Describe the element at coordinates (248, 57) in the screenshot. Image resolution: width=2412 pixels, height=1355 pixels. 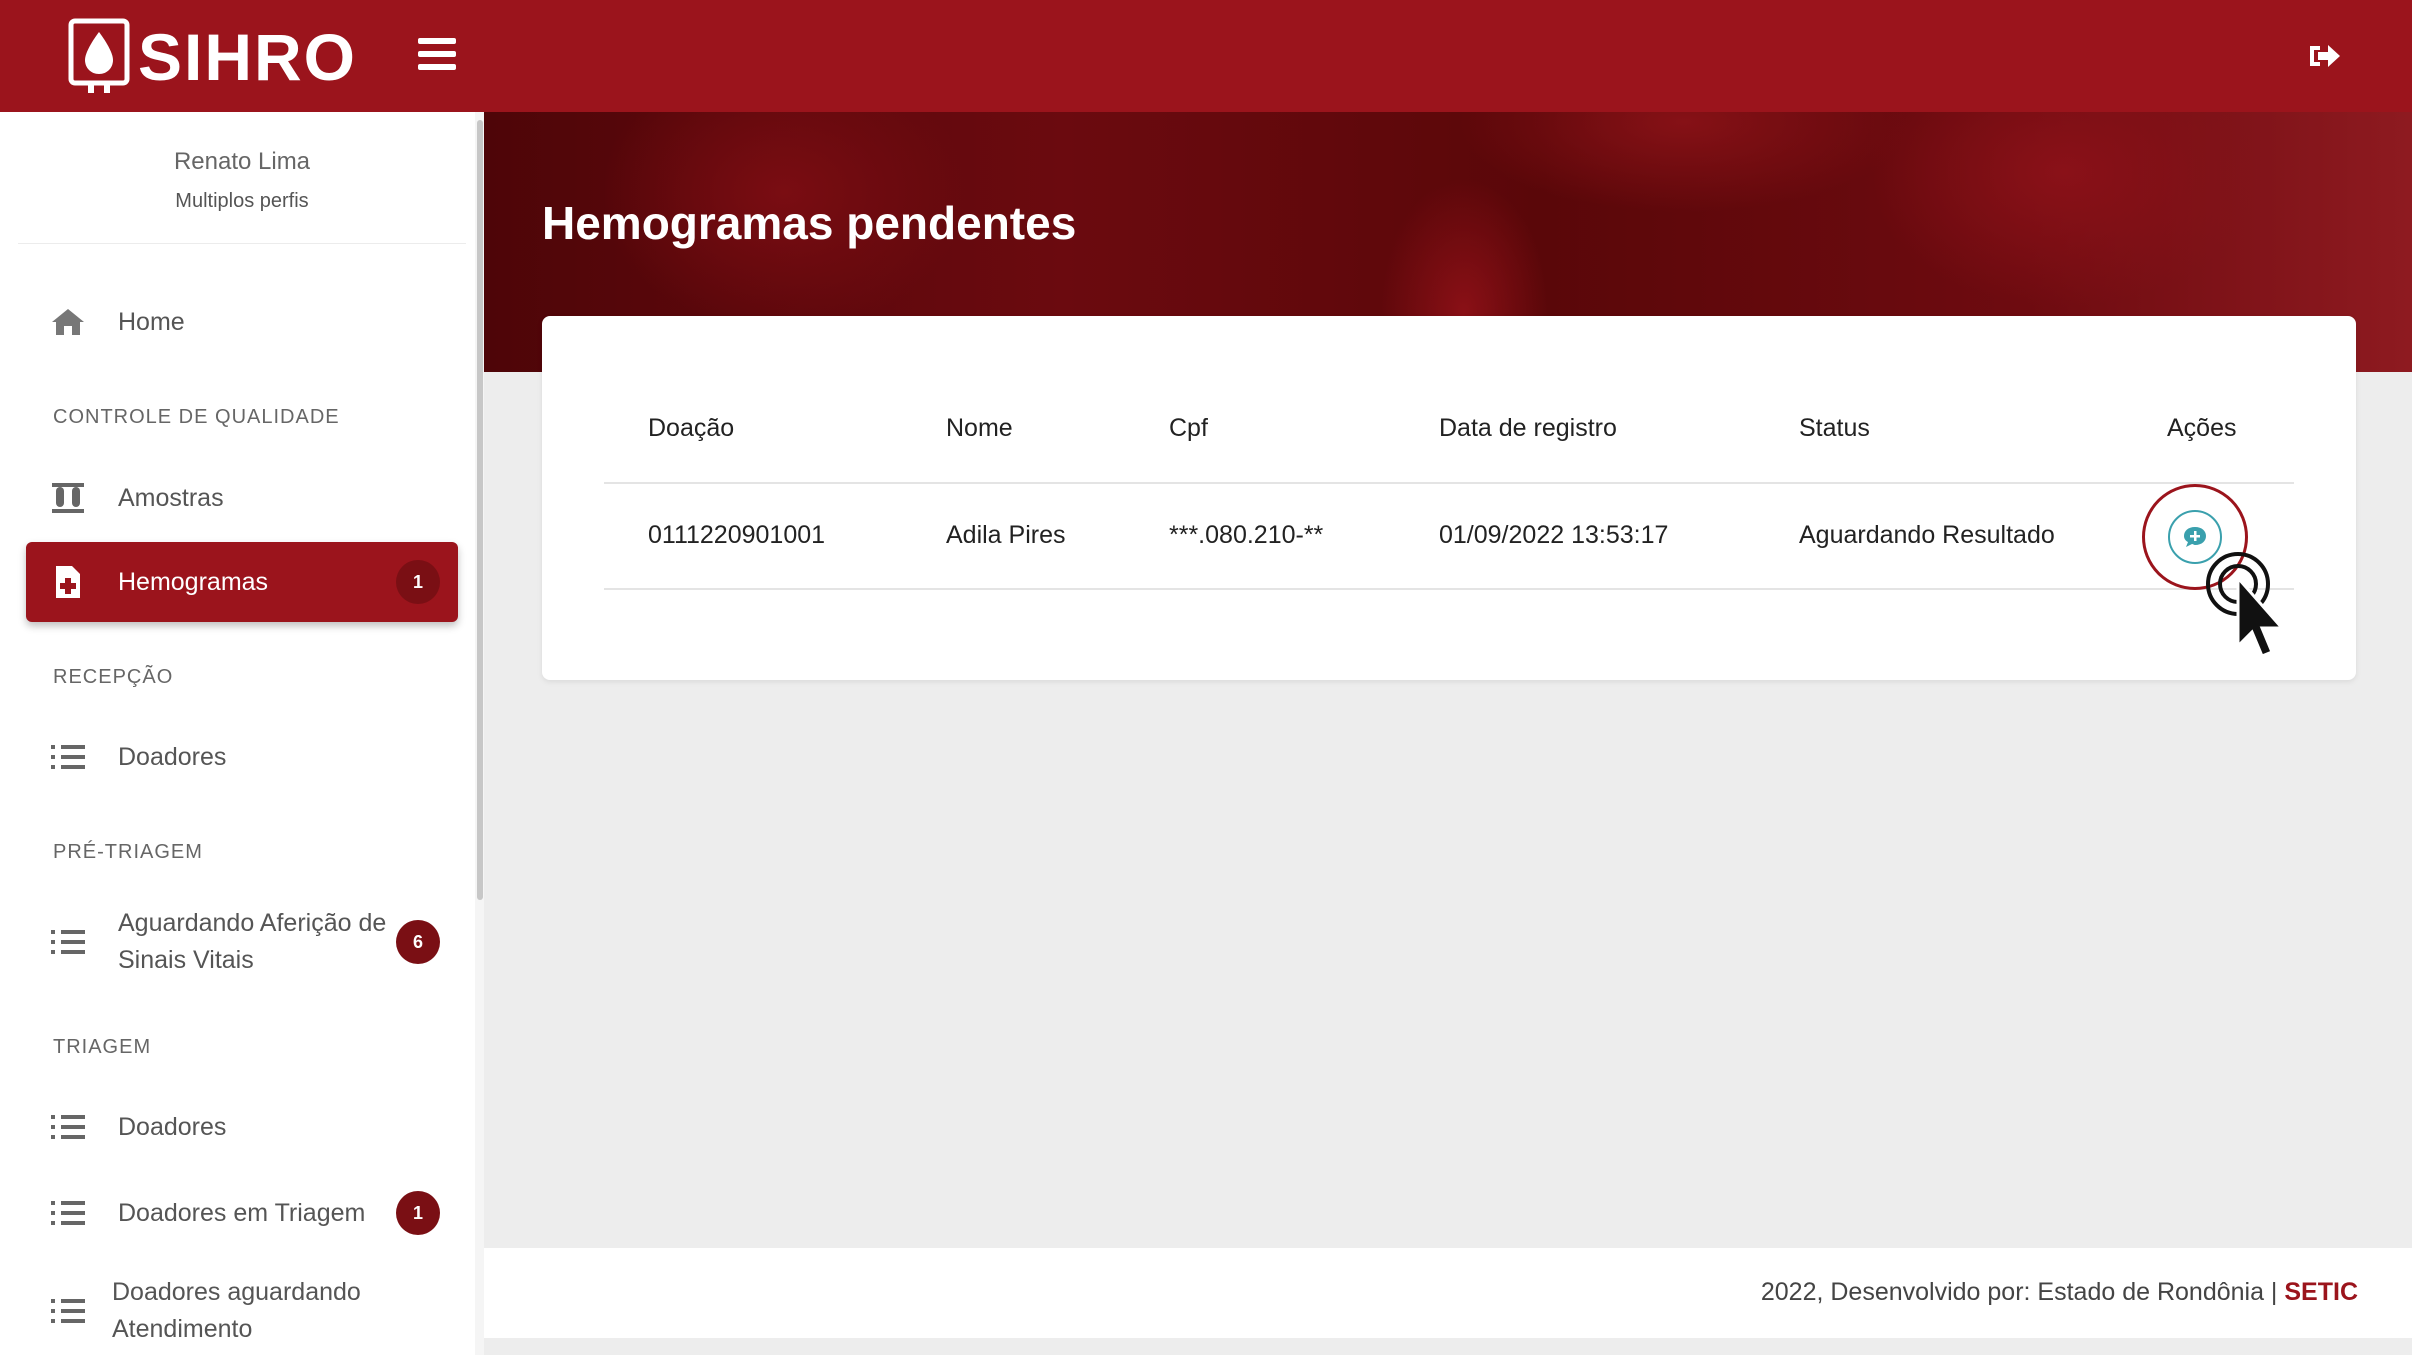
I see `app-name: SIHRO` at that location.